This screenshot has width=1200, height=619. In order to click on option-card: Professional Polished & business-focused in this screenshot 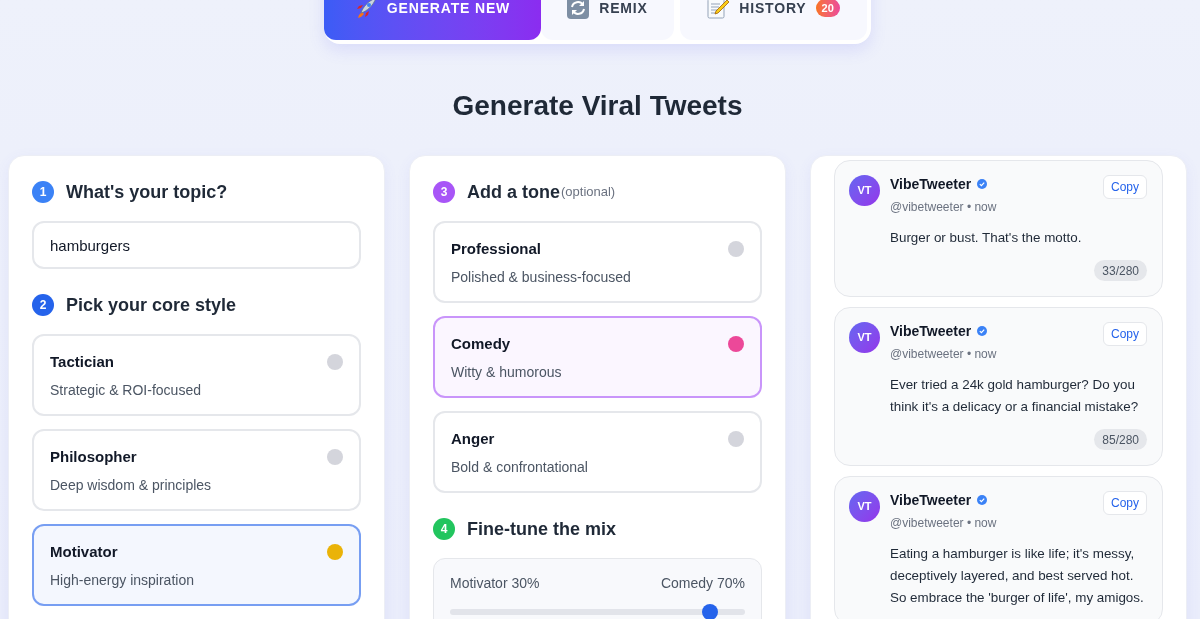, I will do `click(597, 262)`.